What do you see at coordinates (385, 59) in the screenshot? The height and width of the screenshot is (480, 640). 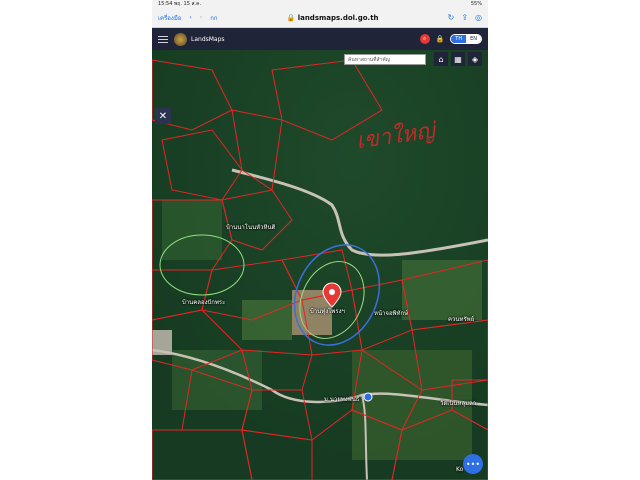 I see `landmark-search-input: ค้นหาสถานที่สำคัญ` at bounding box center [385, 59].